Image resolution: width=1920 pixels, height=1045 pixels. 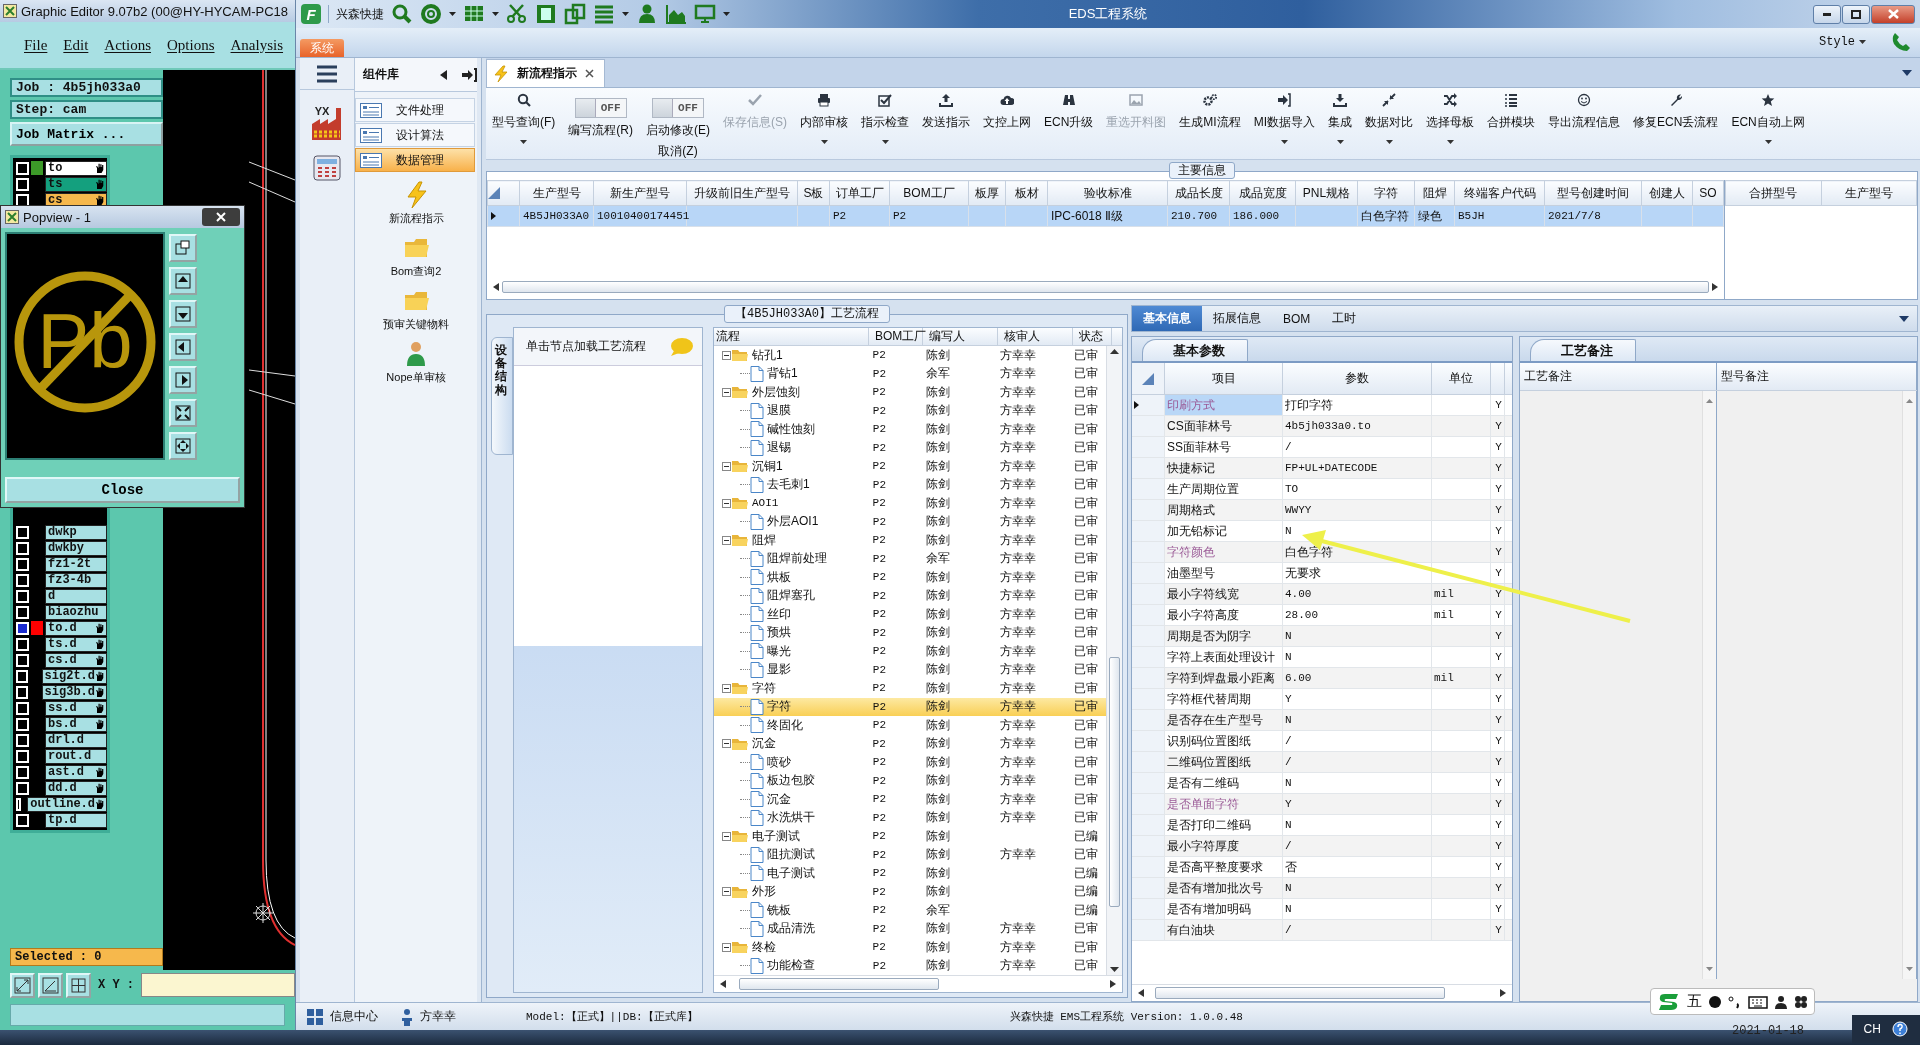 I want to click on tree-node-label: 字符, so click(x=762, y=688).